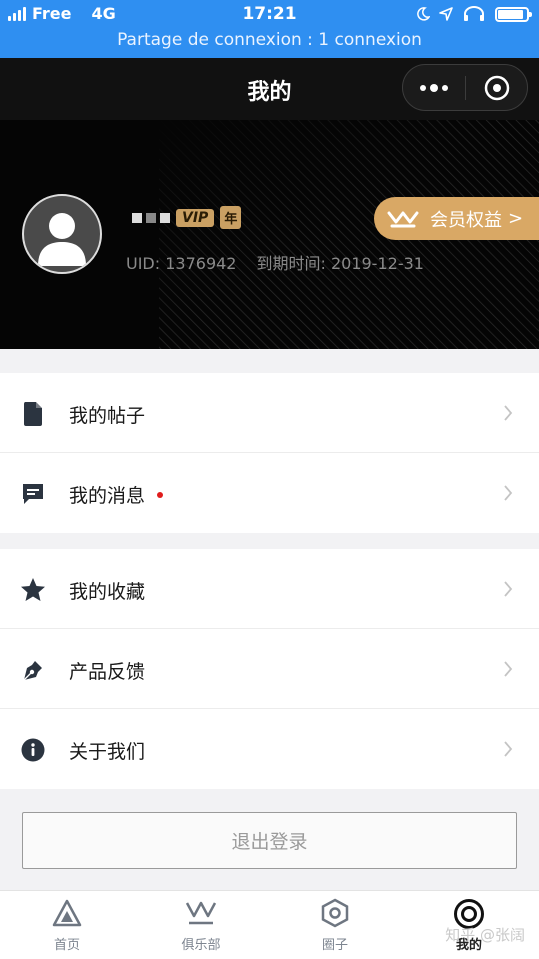 The width and height of the screenshot is (539, 959). What do you see at coordinates (269, 89) in the screenshot?
I see `nav-bar: 我的` at bounding box center [269, 89].